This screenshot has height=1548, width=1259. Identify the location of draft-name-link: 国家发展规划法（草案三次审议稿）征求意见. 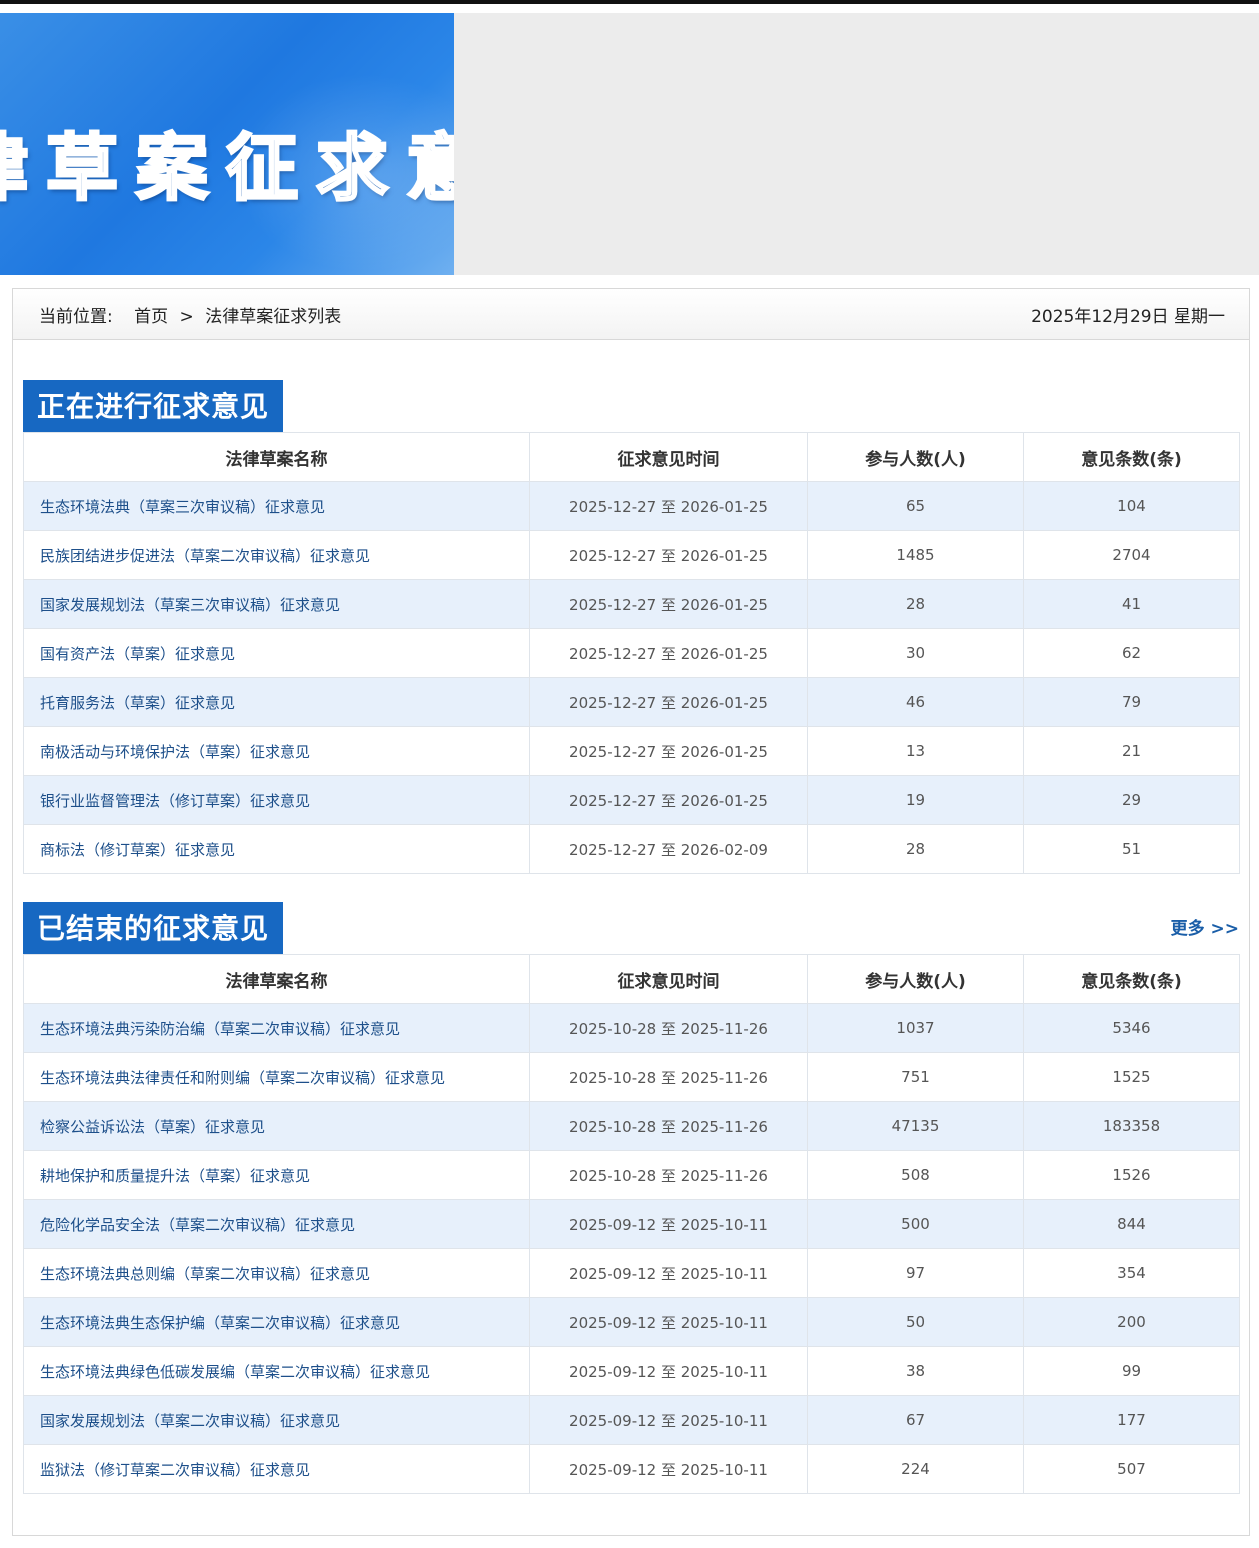
(276, 604).